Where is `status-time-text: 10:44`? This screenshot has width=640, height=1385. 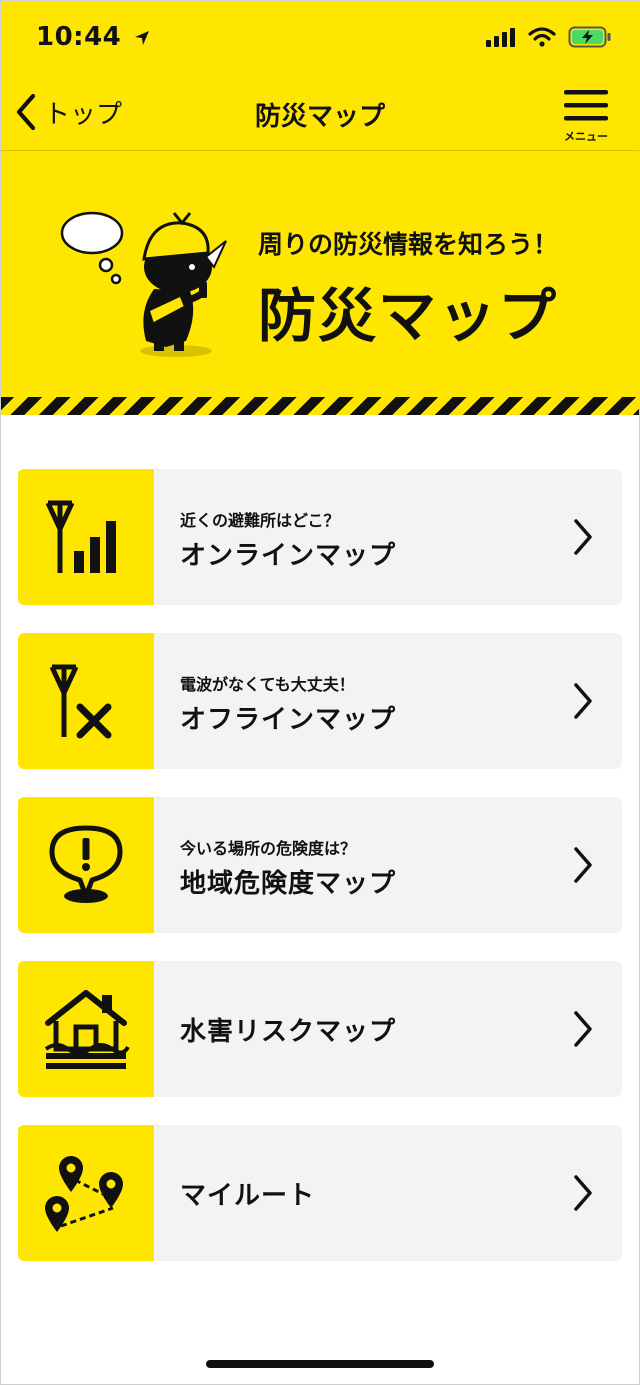 status-time-text: 10:44 is located at coordinates (79, 37).